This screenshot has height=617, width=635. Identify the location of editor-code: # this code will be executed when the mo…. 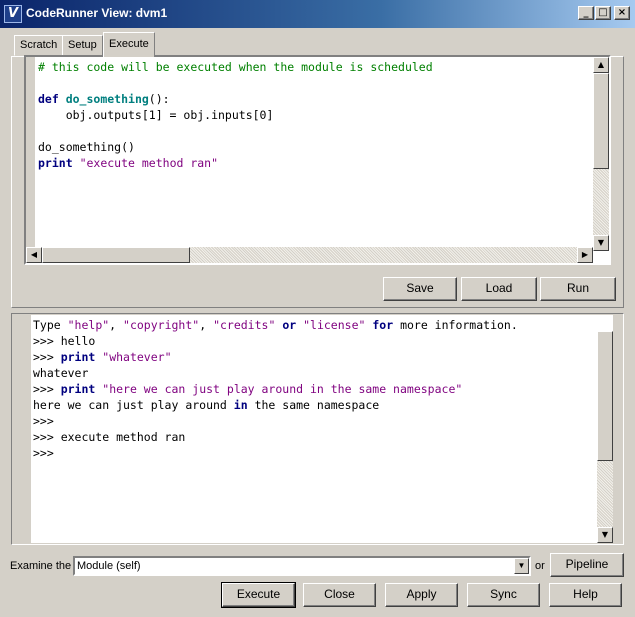
(235, 115).